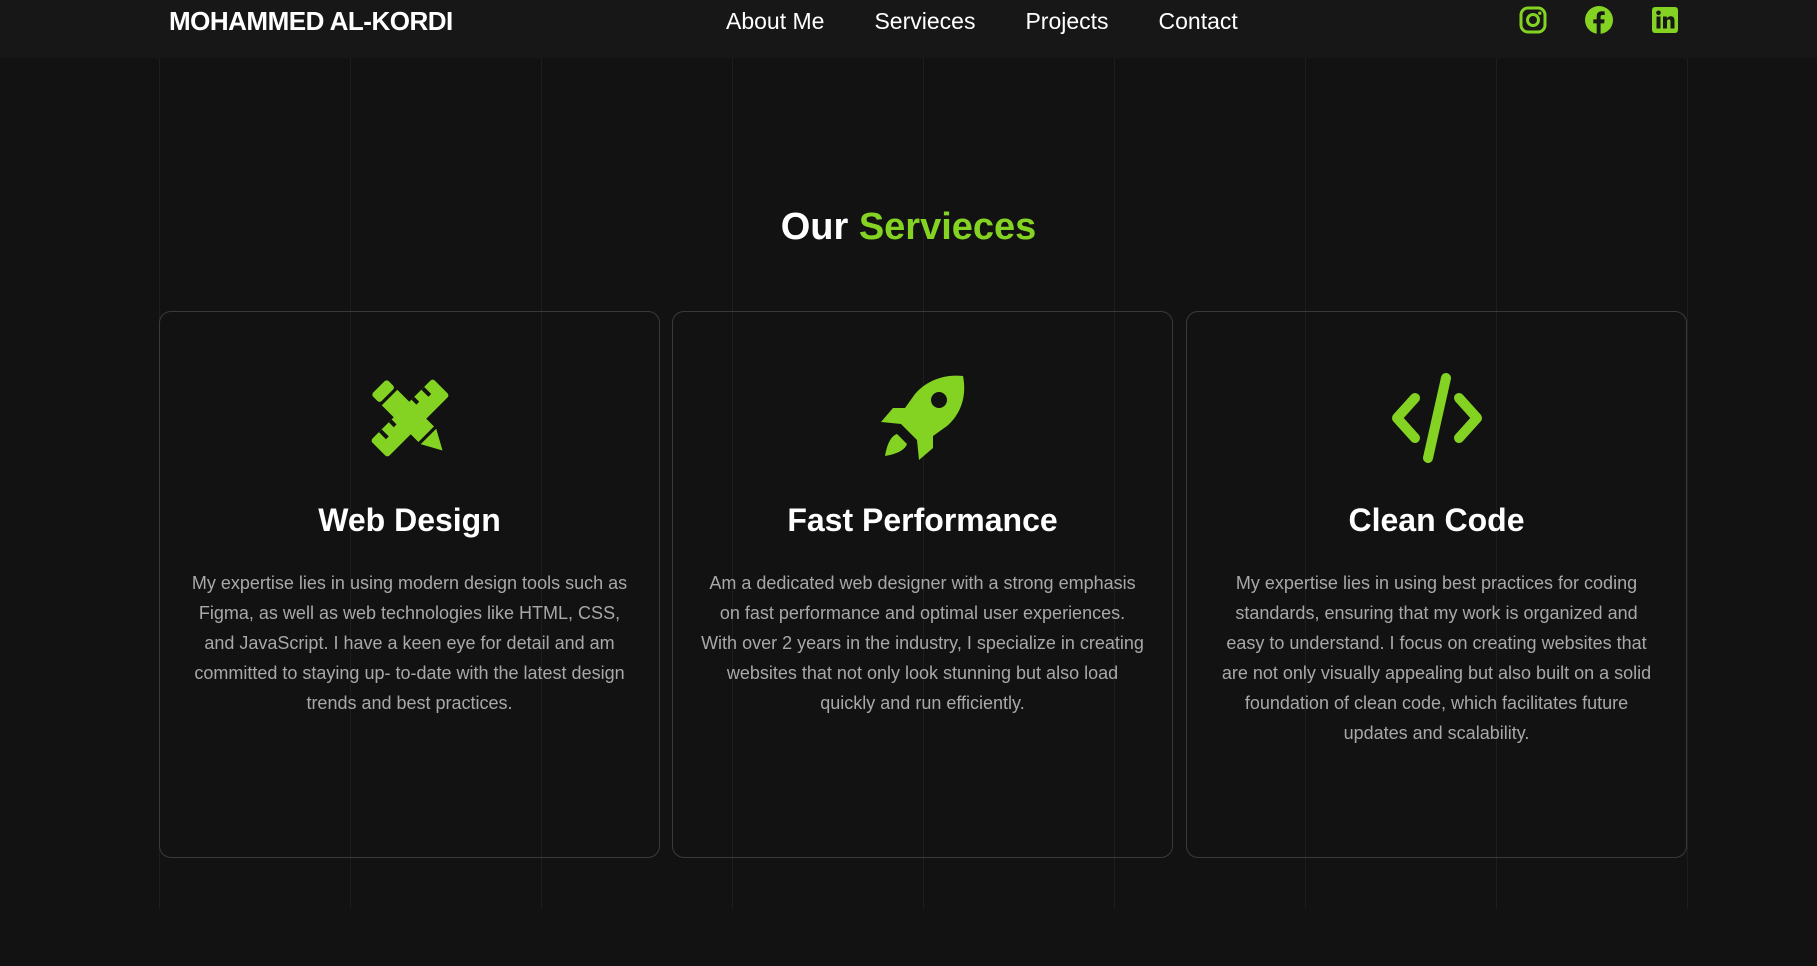  I want to click on section-title-plain: Our, so click(814, 227).